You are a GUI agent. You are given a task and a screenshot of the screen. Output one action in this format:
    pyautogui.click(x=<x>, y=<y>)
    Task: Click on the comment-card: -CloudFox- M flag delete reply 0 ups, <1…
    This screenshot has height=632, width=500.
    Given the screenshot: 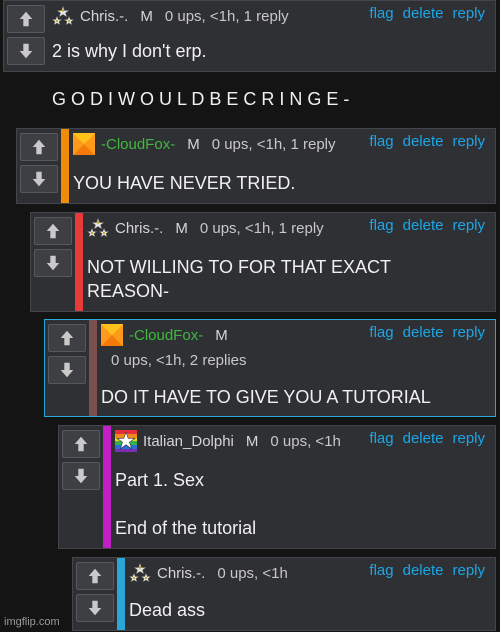 What is the action you would take?
    pyautogui.click(x=270, y=368)
    